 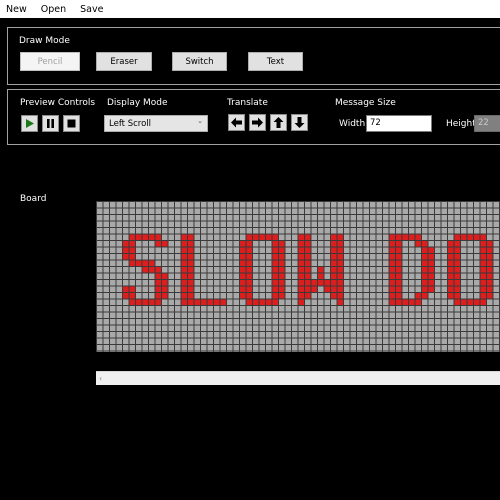 What do you see at coordinates (71, 123) in the screenshot?
I see `stop-button` at bounding box center [71, 123].